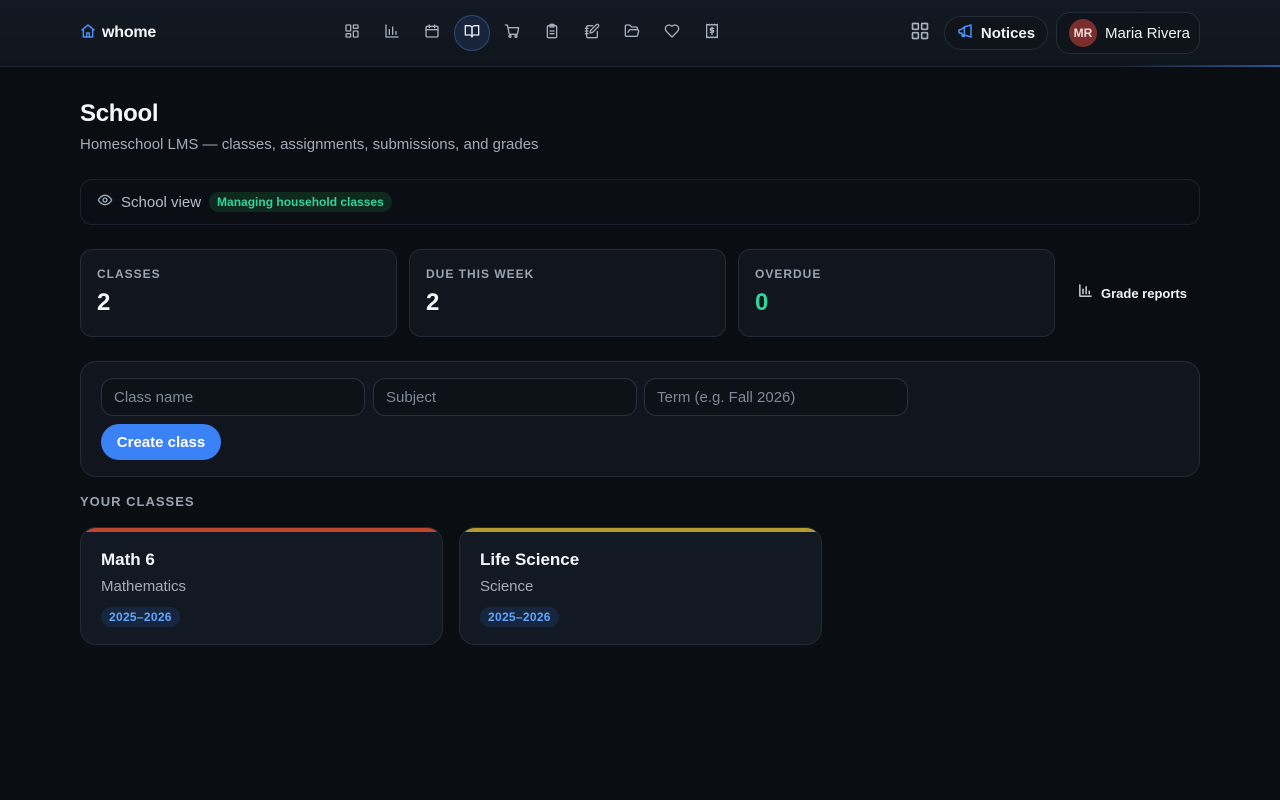 The height and width of the screenshot is (800, 1280). I want to click on nav-files, so click(632, 33).